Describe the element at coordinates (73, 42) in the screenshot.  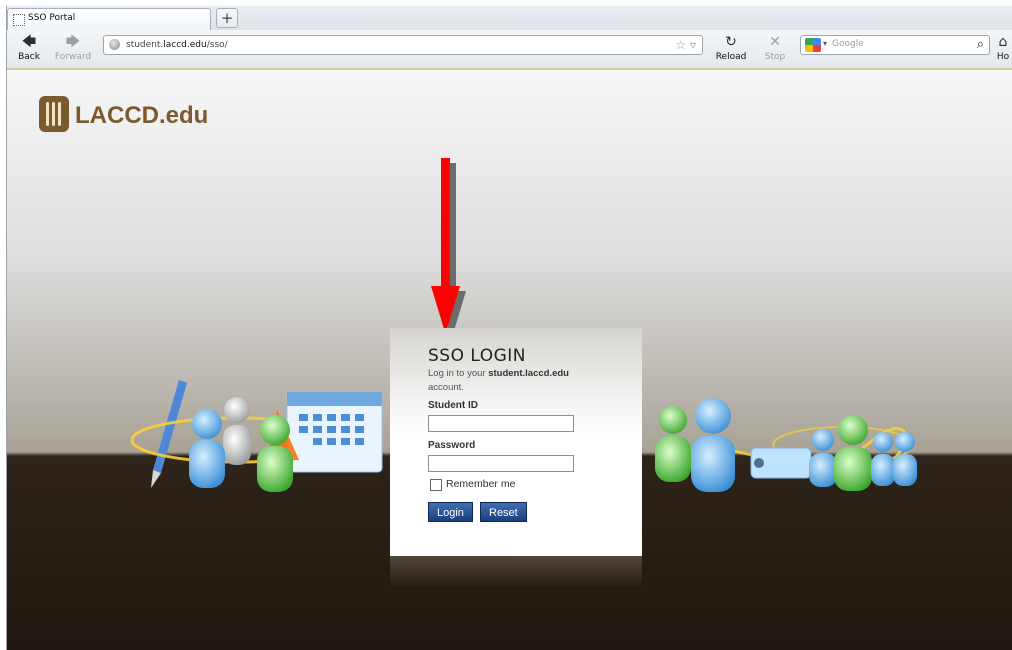
I see `forward-arrow-icon: 🡆` at that location.